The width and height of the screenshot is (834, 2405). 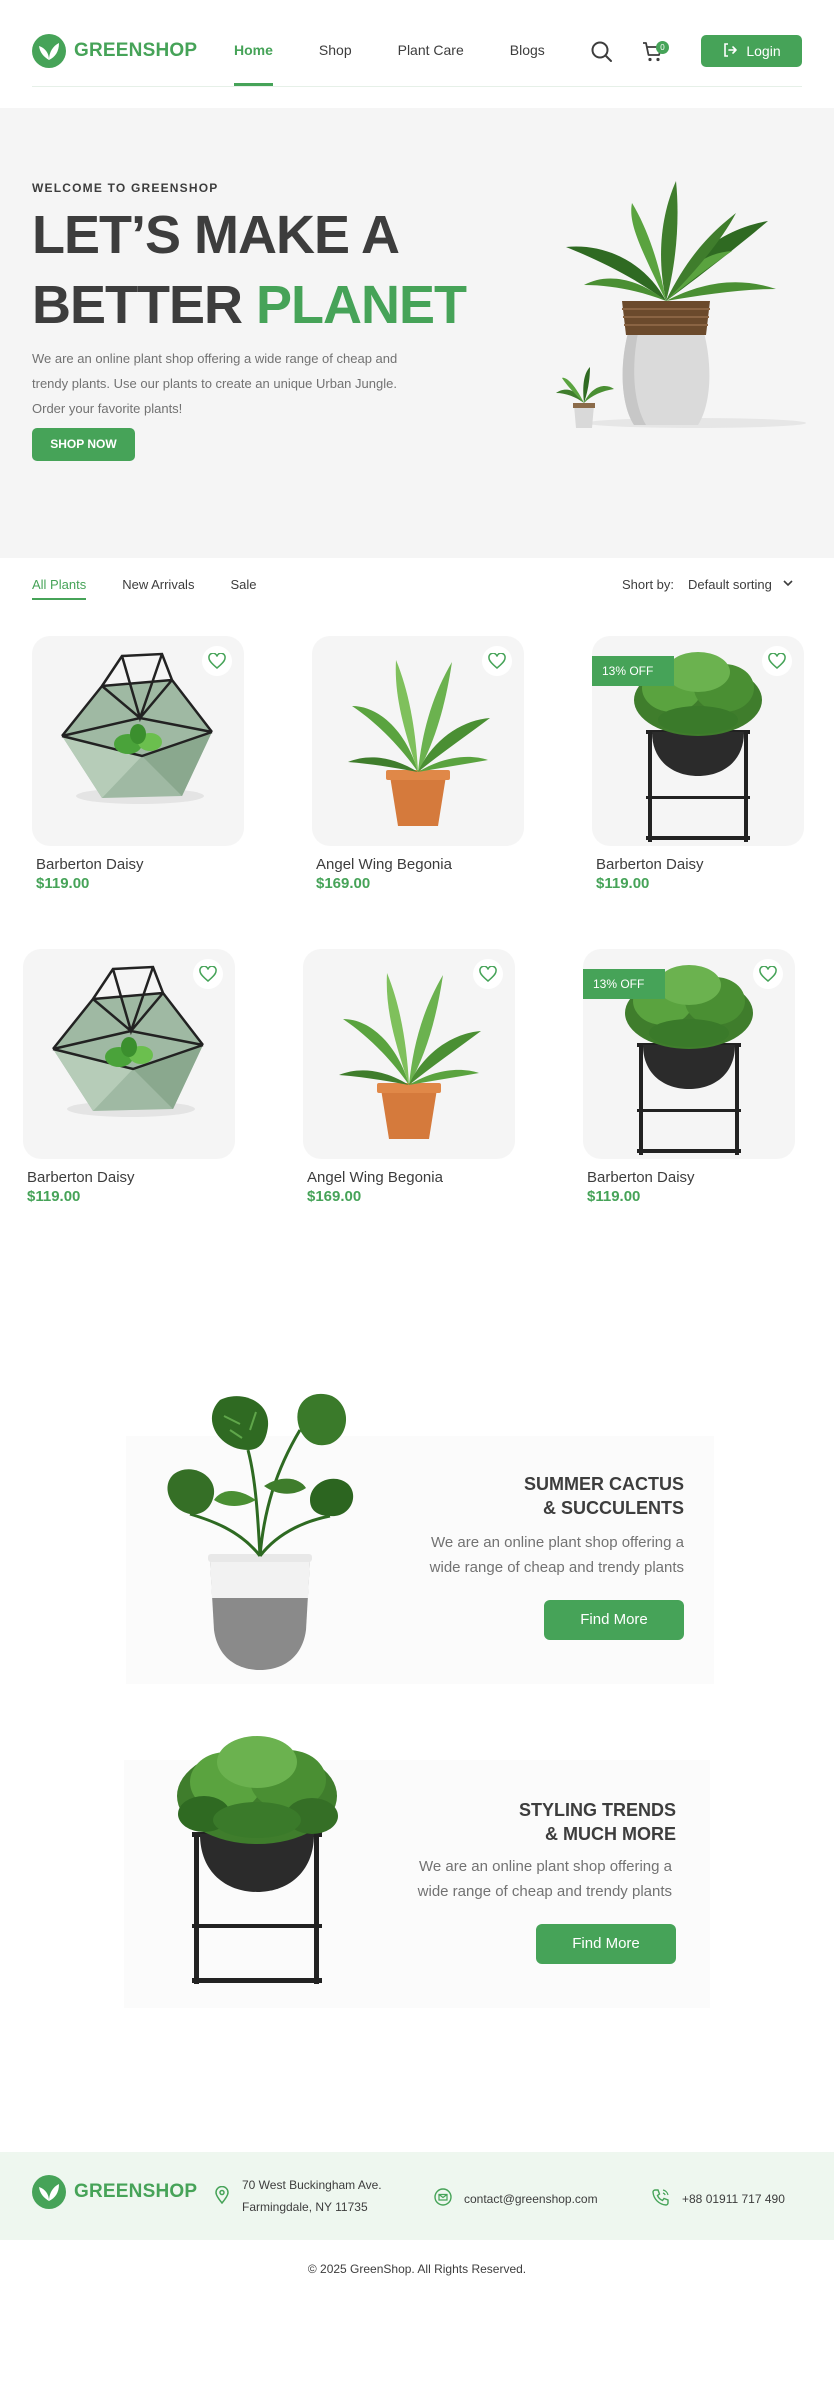 I want to click on category-tabs: All Plants New Arrivals Sale, so click(x=162, y=589).